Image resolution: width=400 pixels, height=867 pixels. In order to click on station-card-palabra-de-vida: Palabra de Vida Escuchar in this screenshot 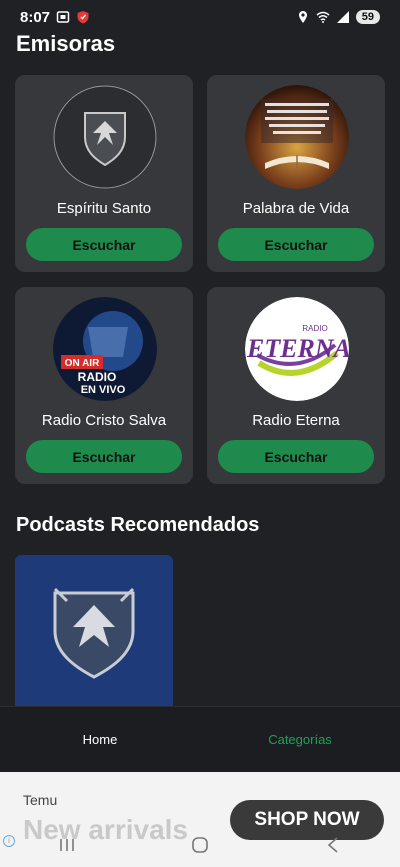, I will do `click(296, 173)`.